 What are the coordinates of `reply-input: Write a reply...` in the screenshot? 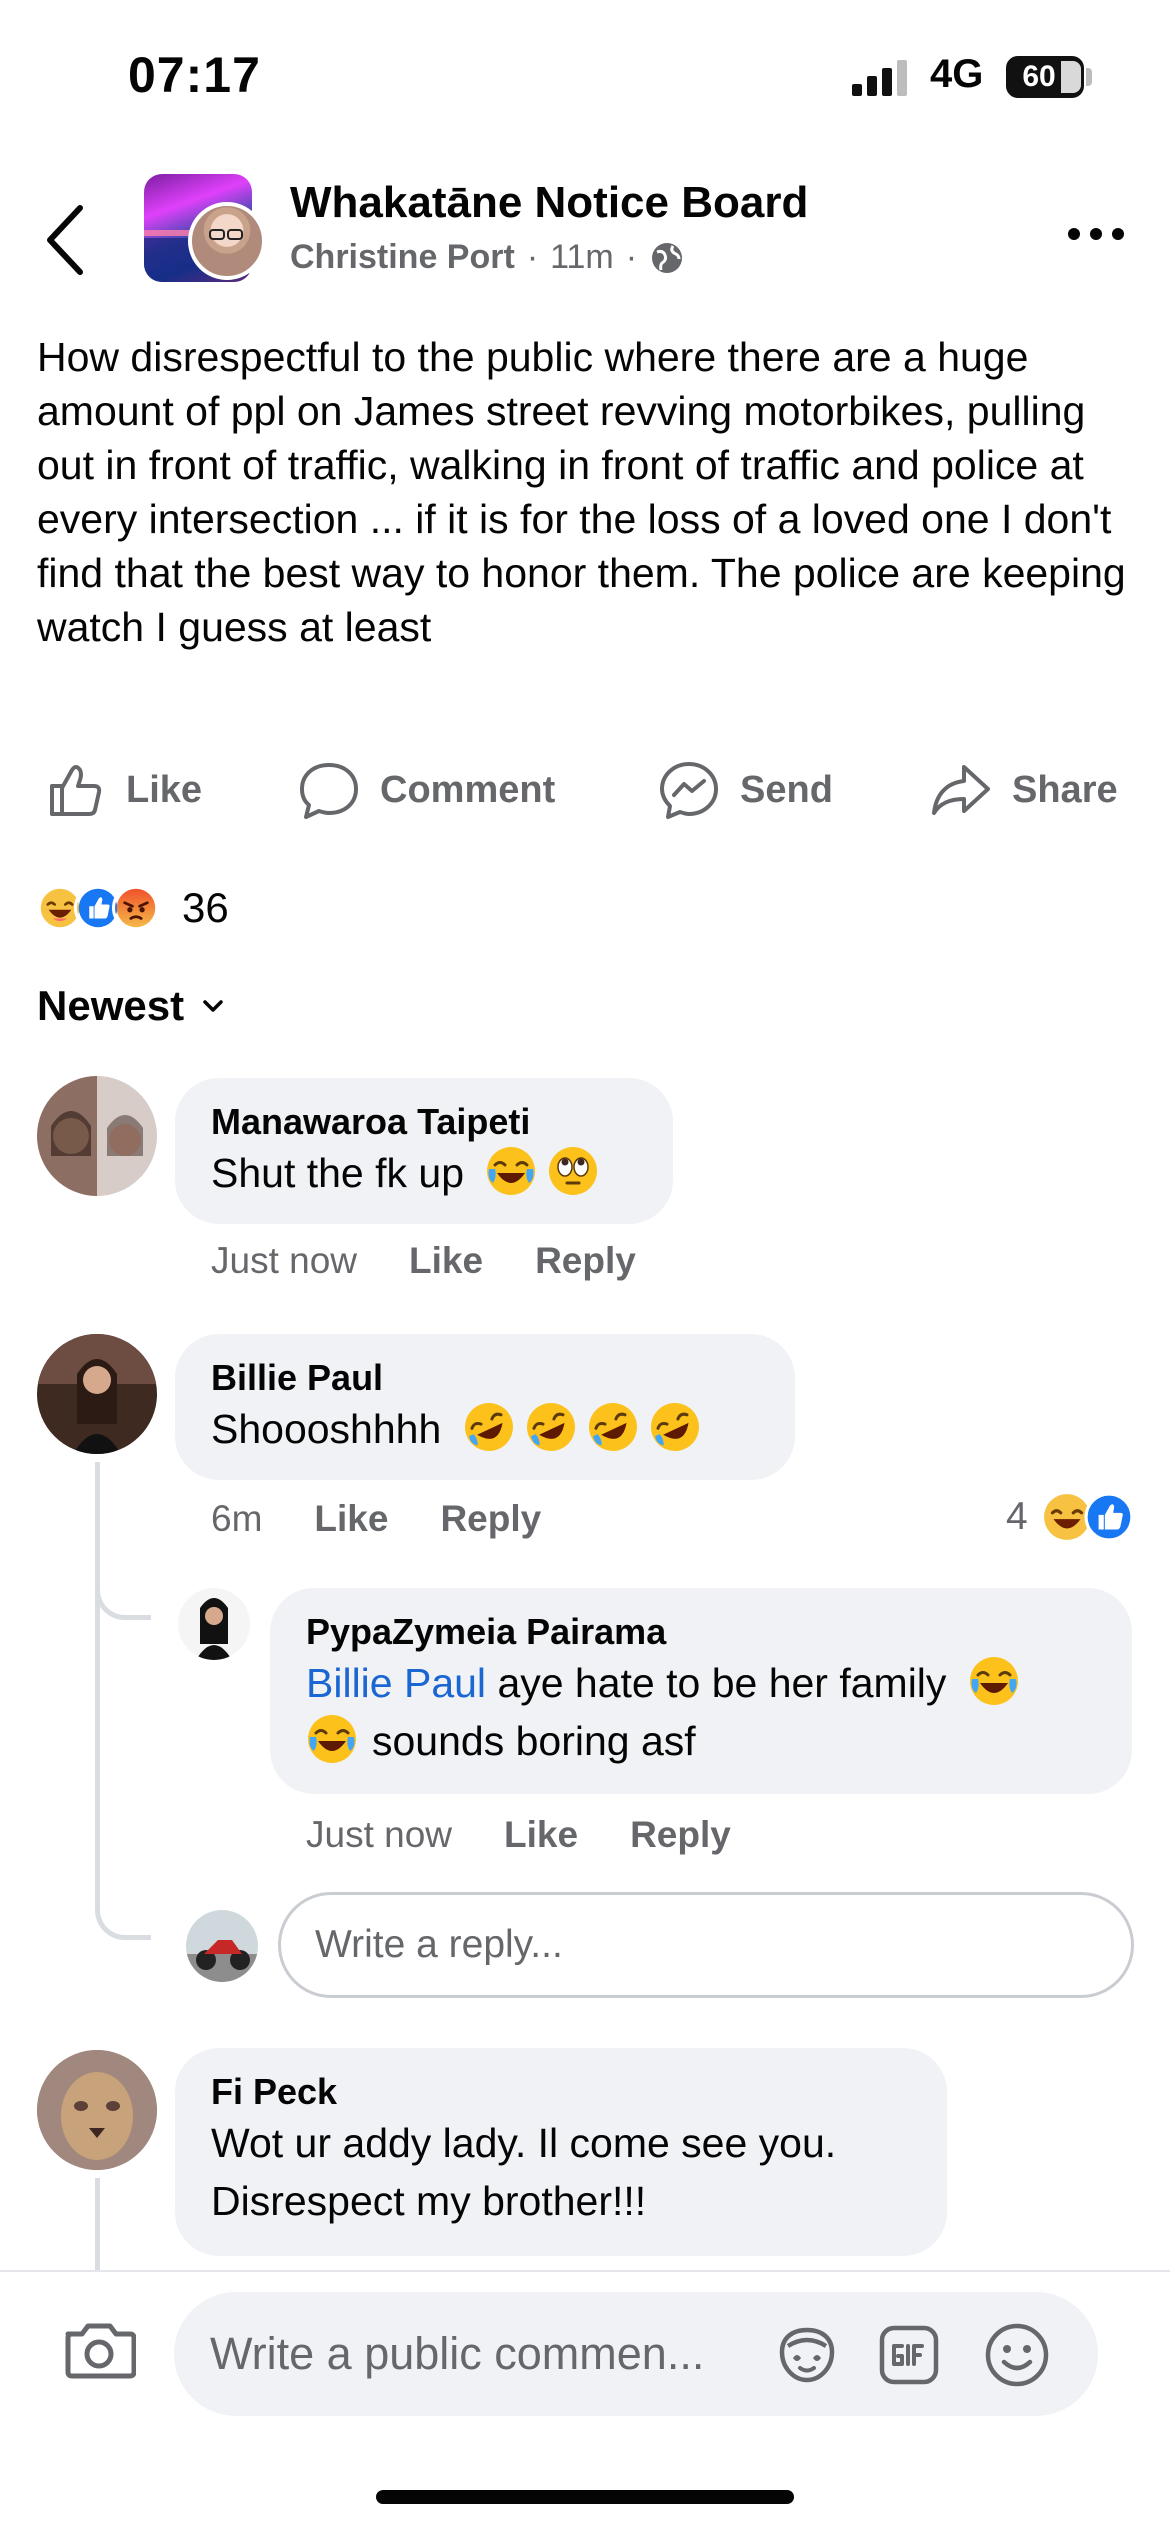 It's located at (706, 1945).